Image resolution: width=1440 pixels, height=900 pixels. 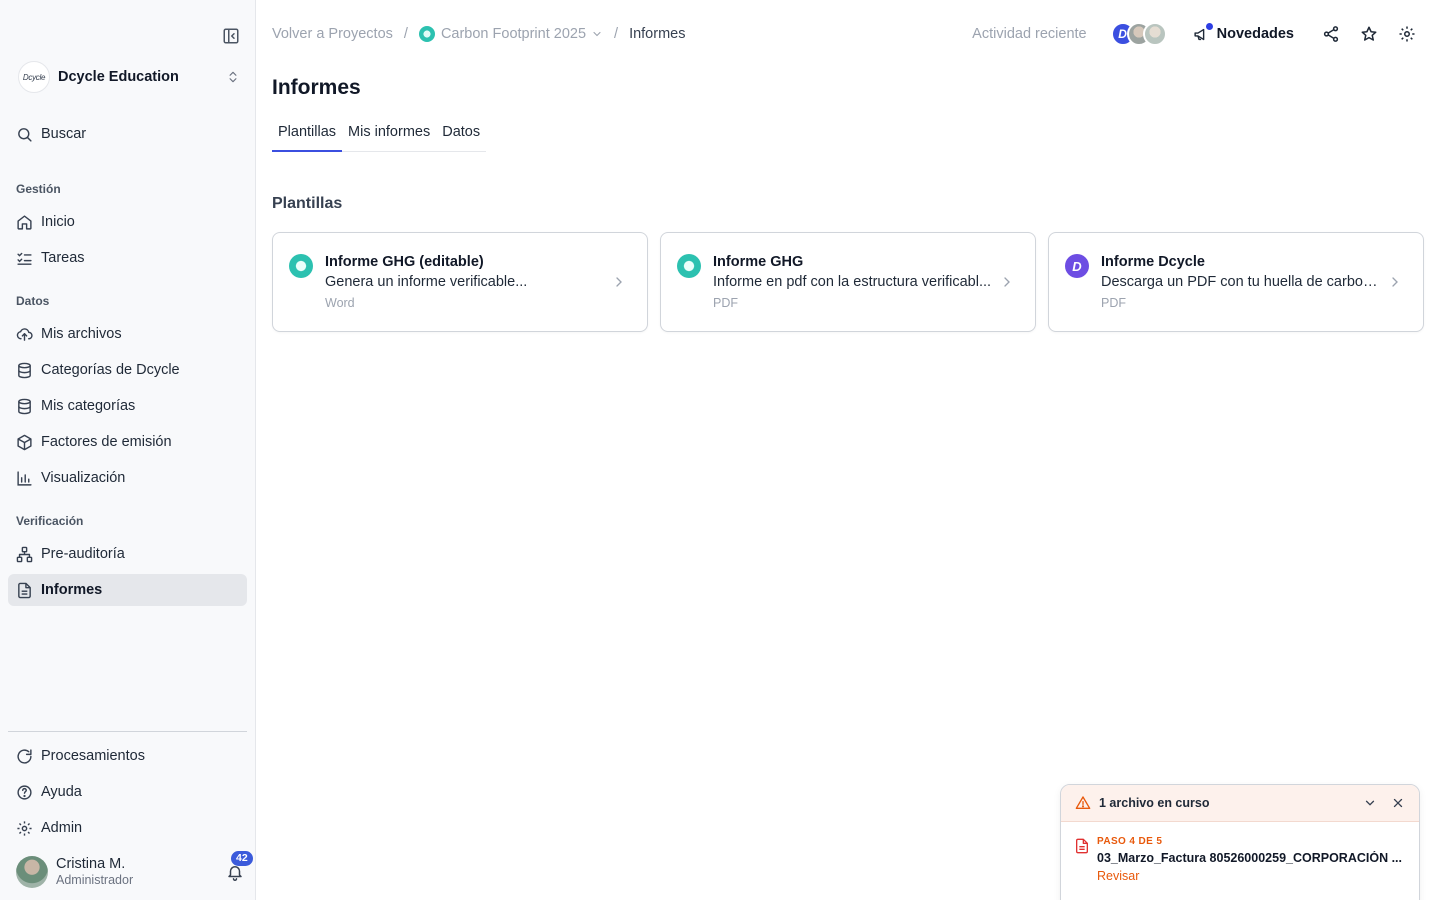 I want to click on sidebar-item-preauditoria: Pre-auditoría, so click(x=127, y=554).